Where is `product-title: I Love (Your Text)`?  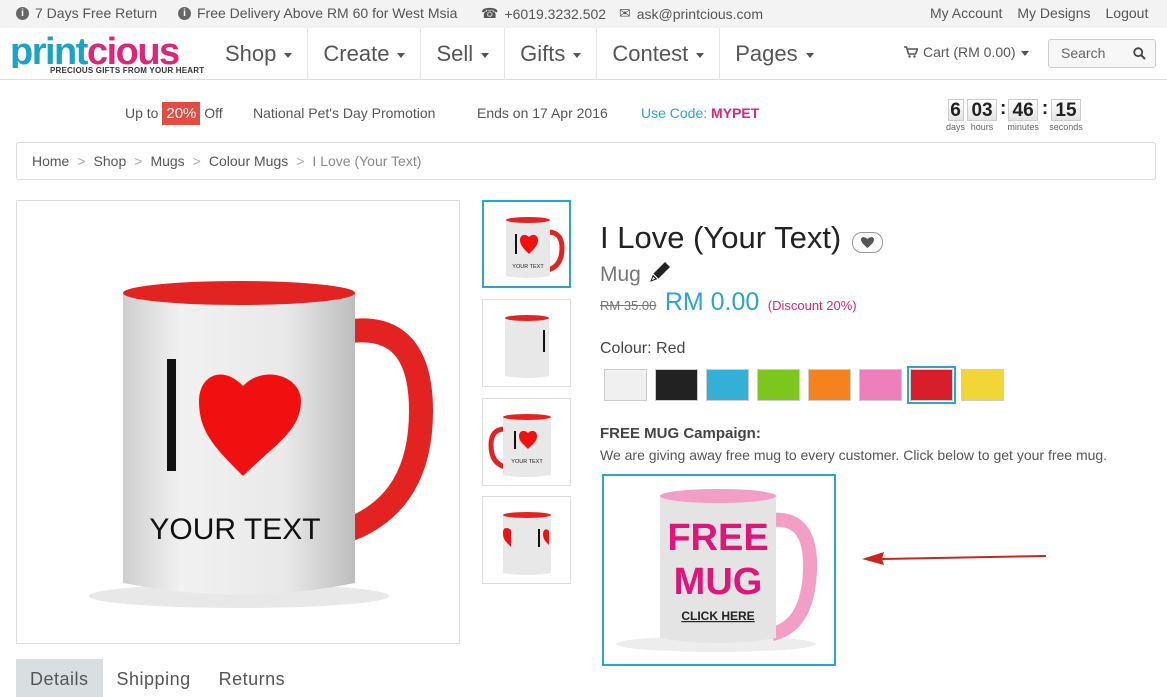 product-title: I Love (Your Text) is located at coordinates (721, 237).